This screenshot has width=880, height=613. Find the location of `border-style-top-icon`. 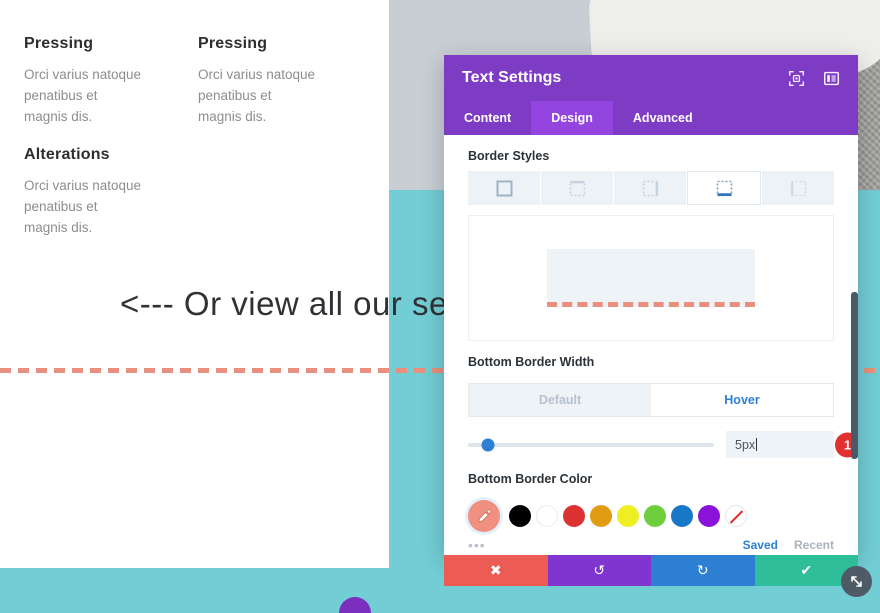

border-style-top-icon is located at coordinates (577, 188).